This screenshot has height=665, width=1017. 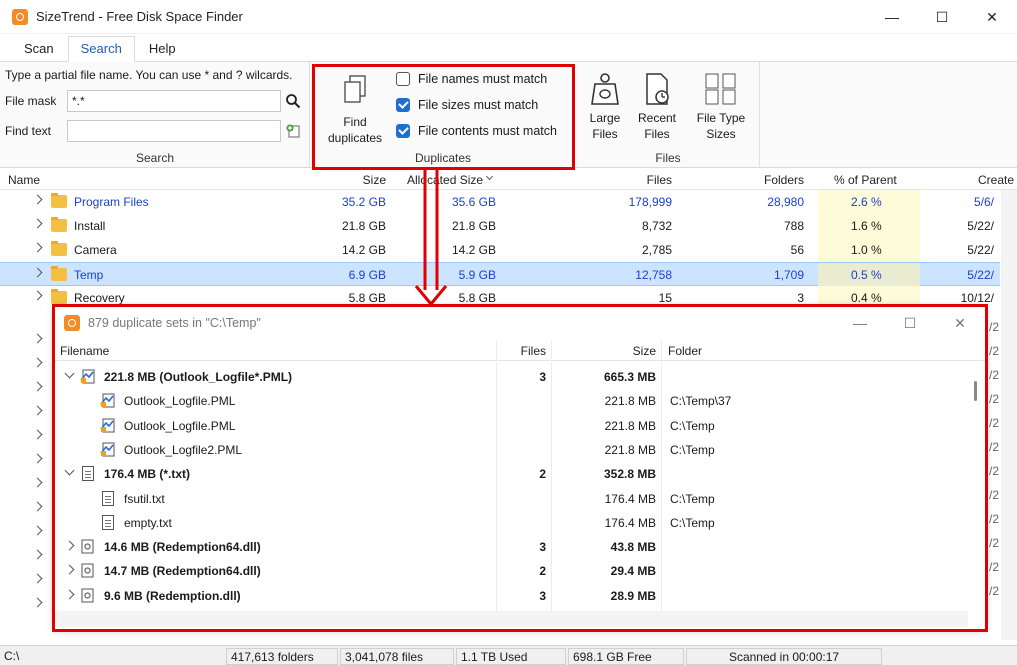 I want to click on row-created: 5/22/, so click(x=980, y=250).